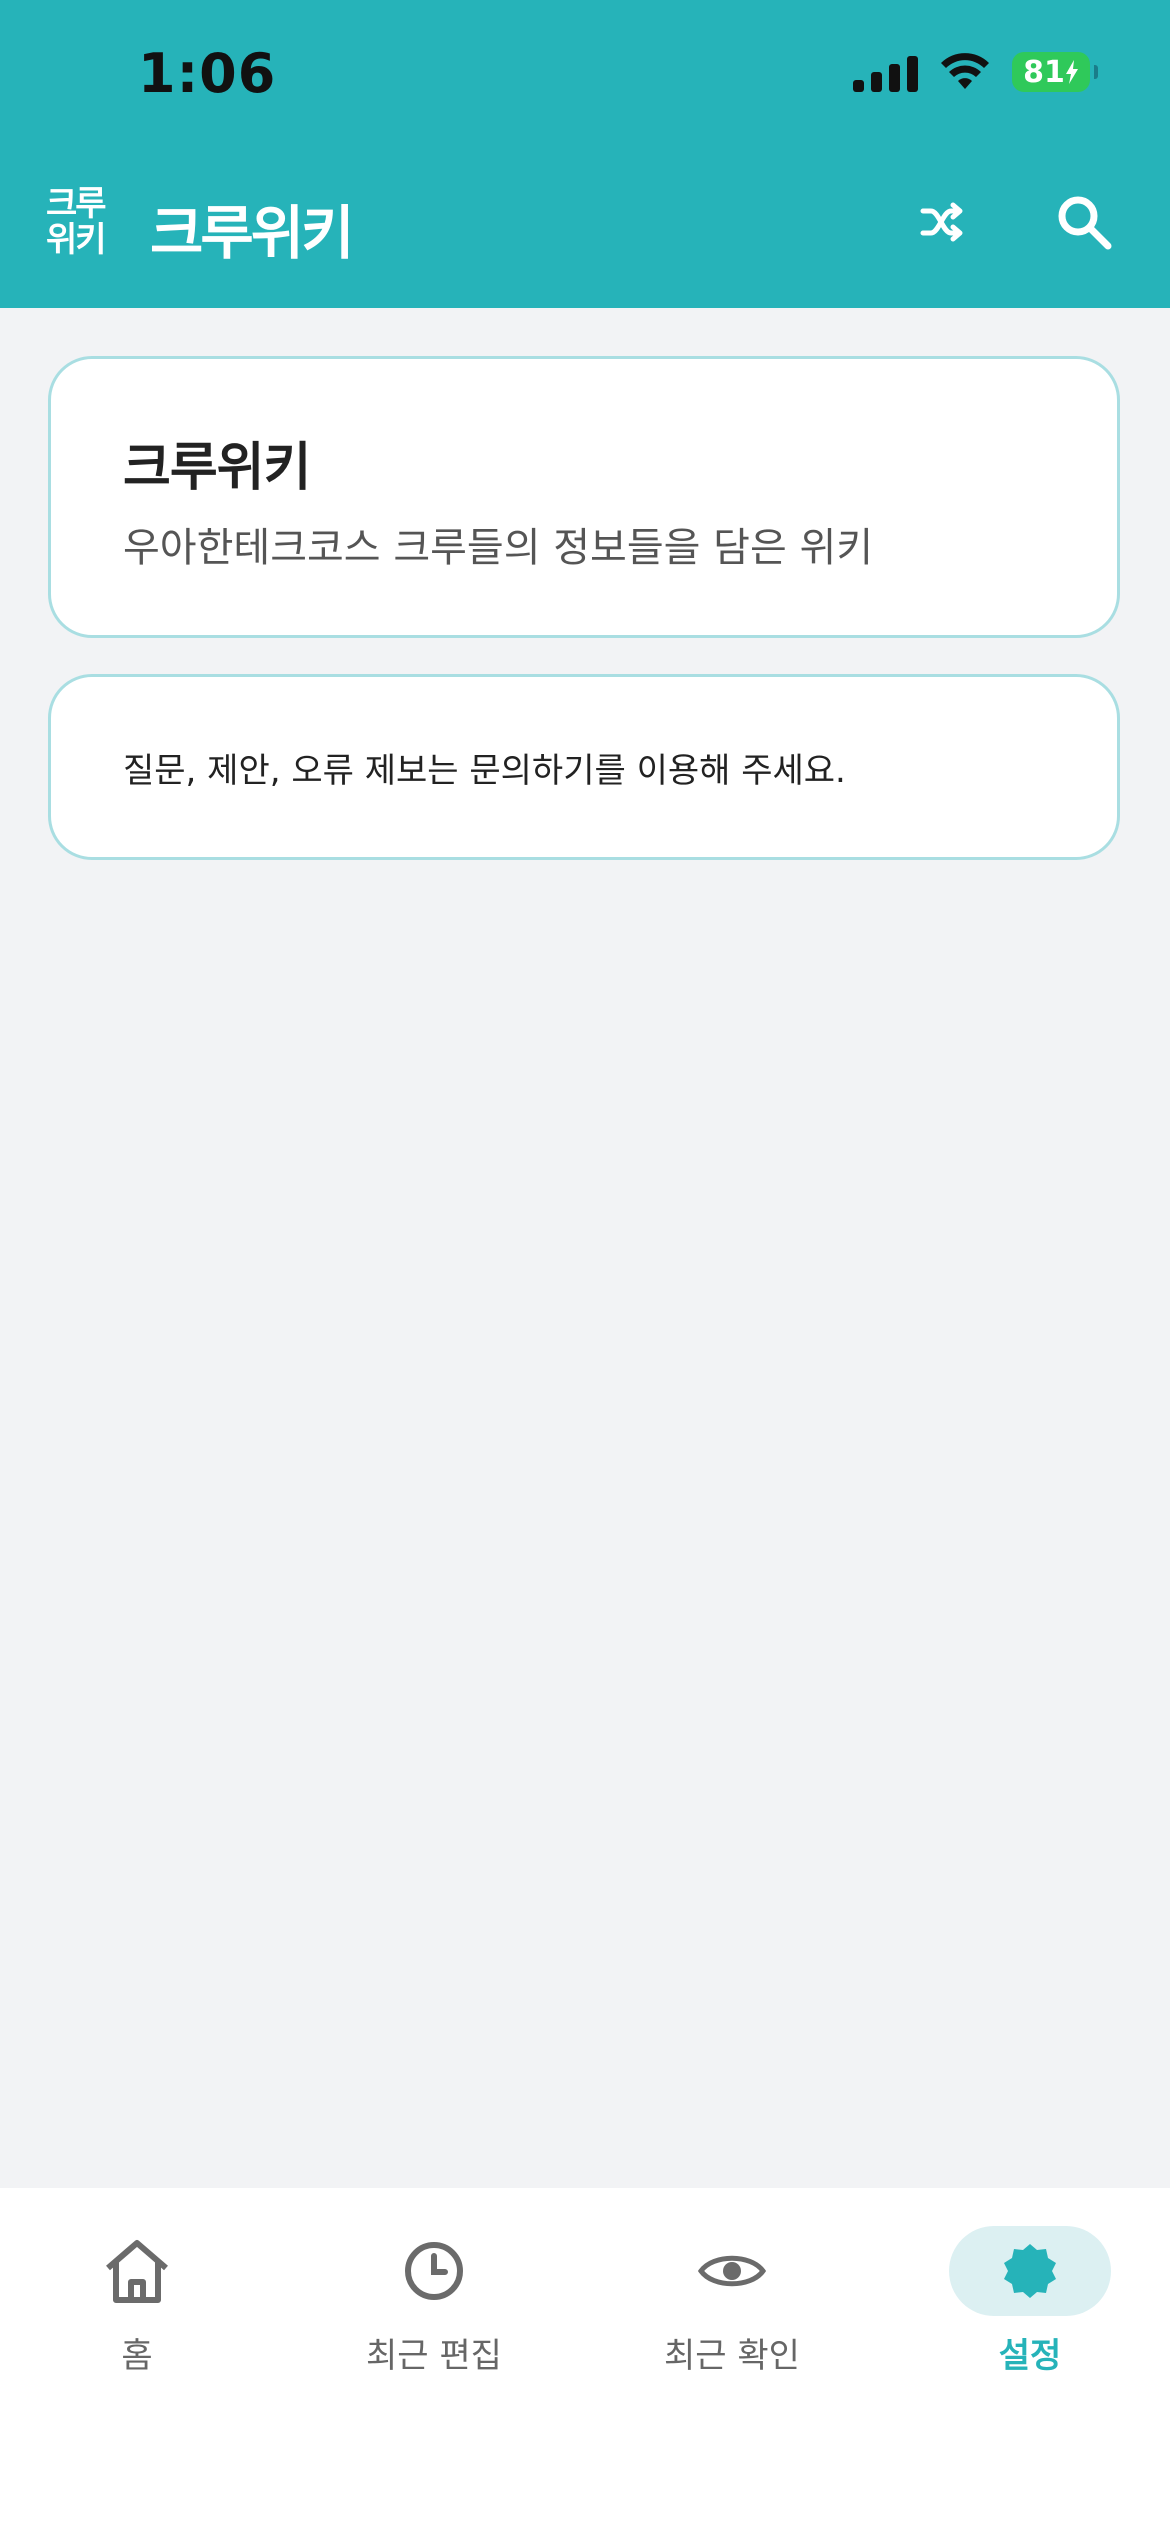  What do you see at coordinates (76, 240) in the screenshot?
I see `logo-line-2: 위키` at bounding box center [76, 240].